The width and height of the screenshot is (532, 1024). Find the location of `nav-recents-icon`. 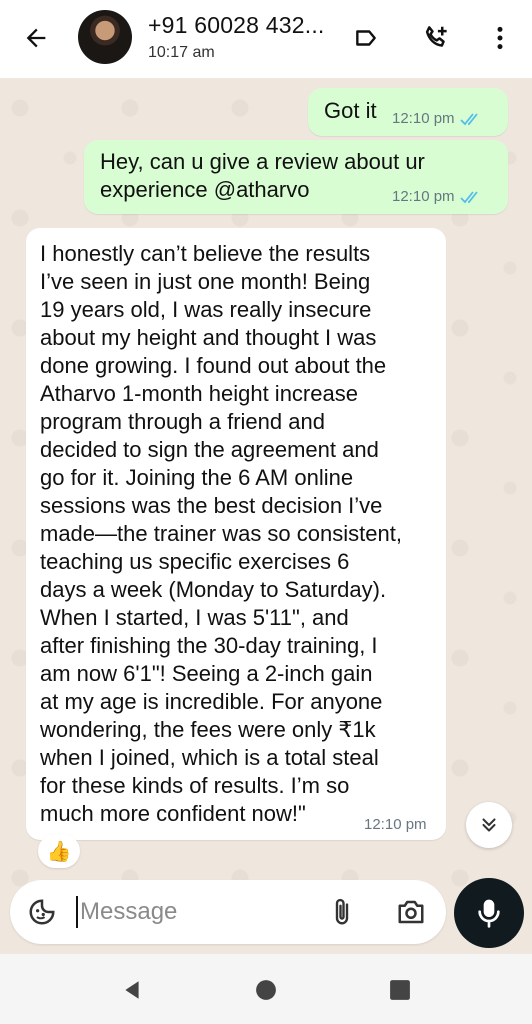

nav-recents-icon is located at coordinates (400, 990).